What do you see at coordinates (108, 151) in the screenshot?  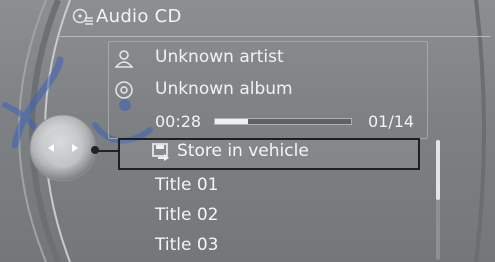 I see `selection-pointer-line` at bounding box center [108, 151].